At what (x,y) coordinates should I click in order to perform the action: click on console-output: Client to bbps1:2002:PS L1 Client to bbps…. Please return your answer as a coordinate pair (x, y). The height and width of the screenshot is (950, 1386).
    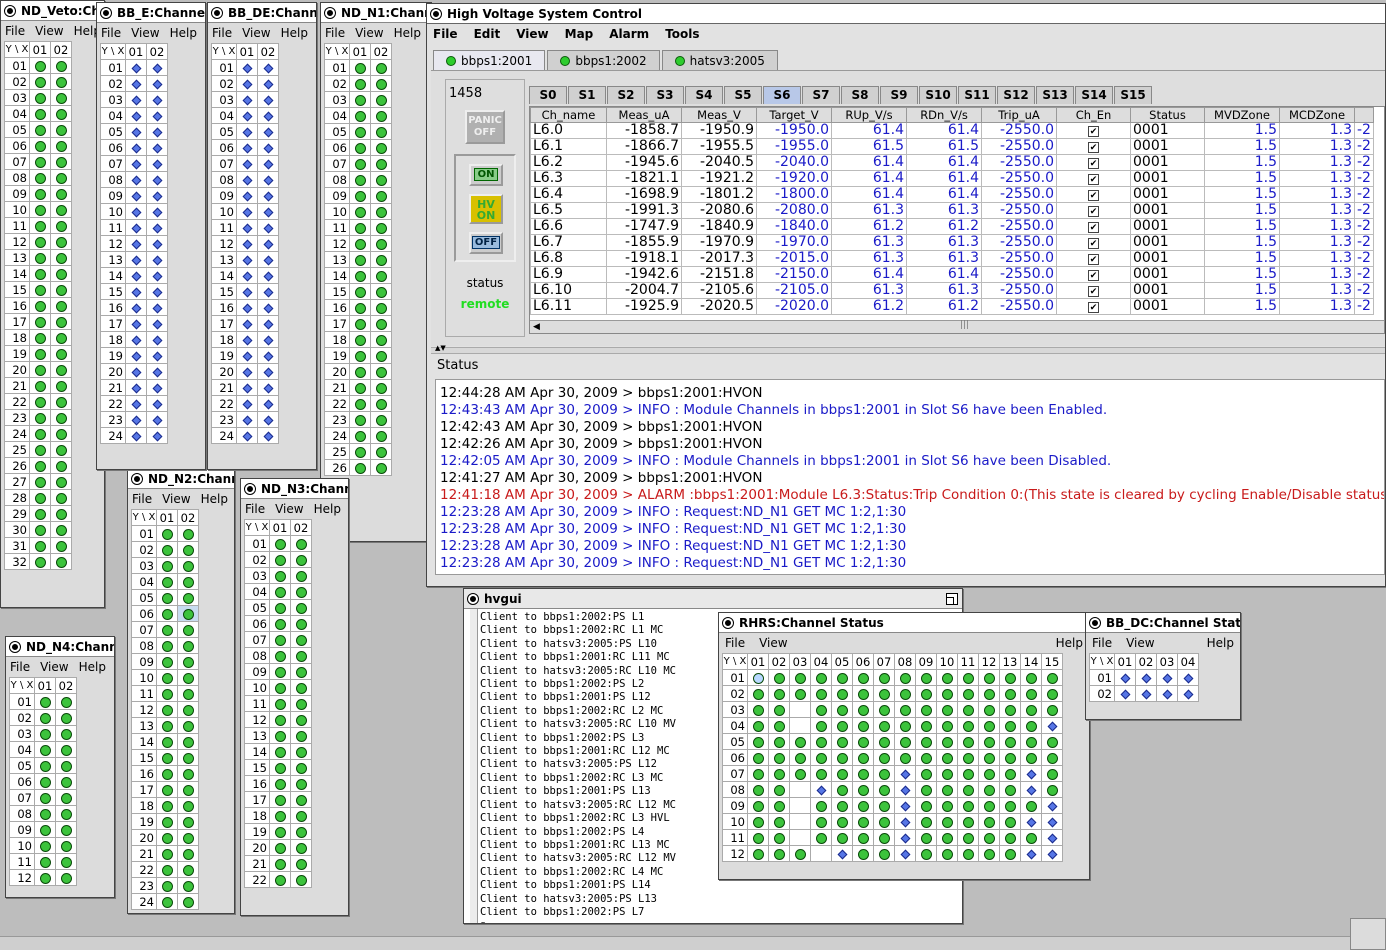
    Looking at the image, I should click on (578, 767).